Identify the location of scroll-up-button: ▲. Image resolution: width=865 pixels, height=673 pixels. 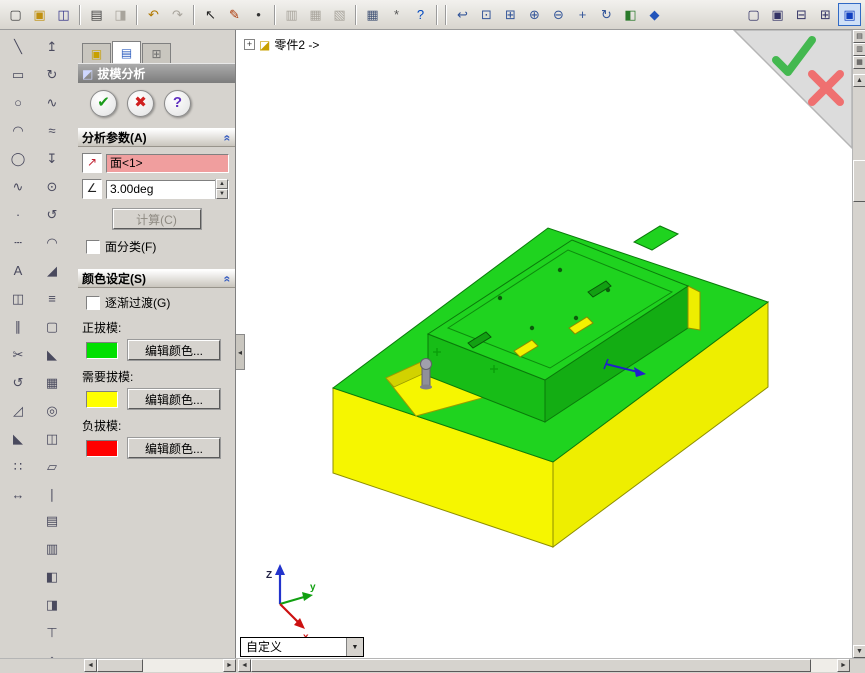
(859, 80).